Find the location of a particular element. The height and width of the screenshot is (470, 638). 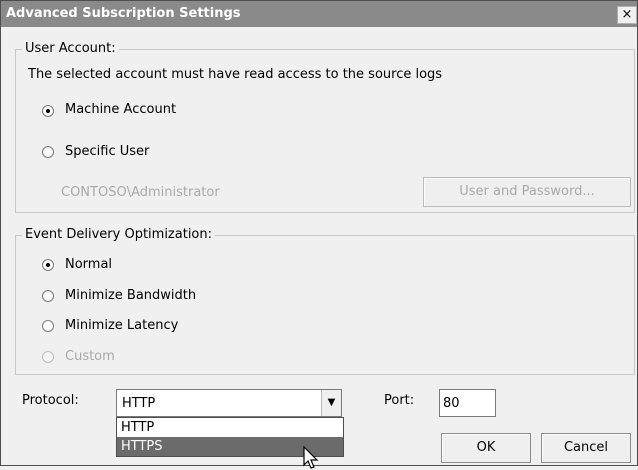

port-field is located at coordinates (467, 403).